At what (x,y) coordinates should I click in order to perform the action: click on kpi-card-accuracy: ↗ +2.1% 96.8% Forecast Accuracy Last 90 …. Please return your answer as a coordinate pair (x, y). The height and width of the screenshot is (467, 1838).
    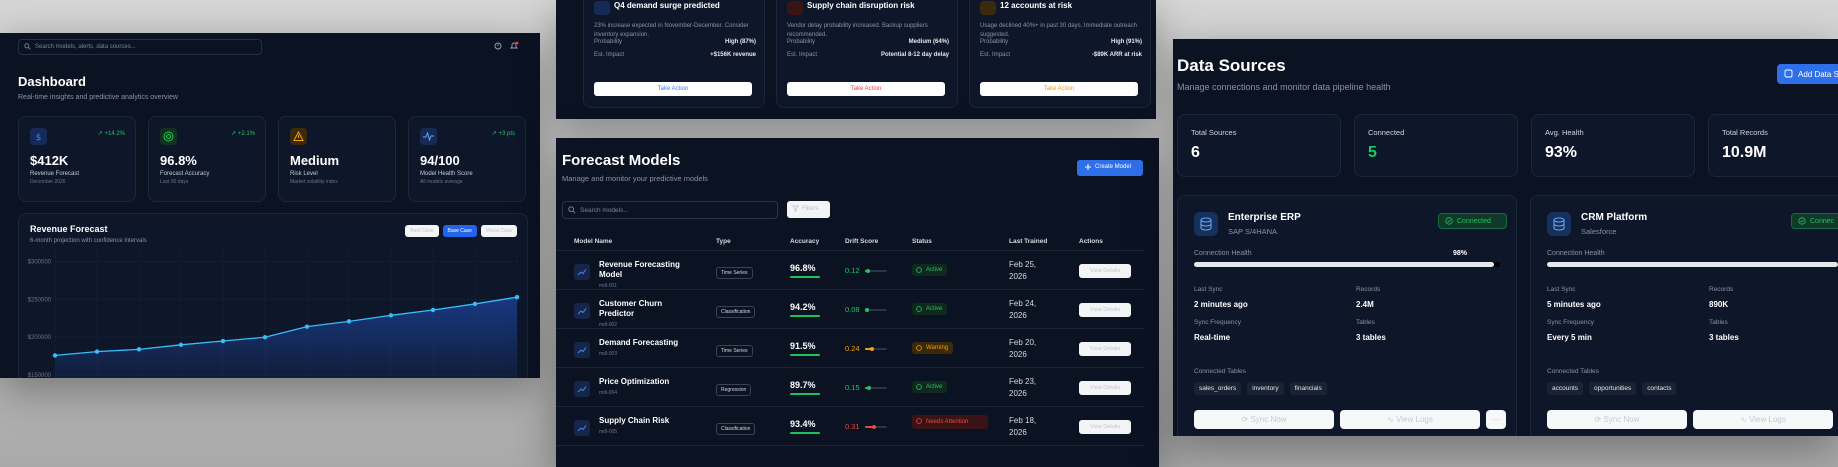
    Looking at the image, I should click on (207, 159).